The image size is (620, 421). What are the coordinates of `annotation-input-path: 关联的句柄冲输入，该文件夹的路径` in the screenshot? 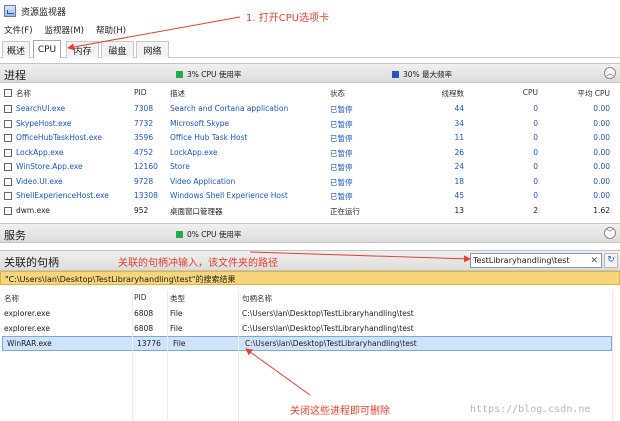 It's located at (198, 263).